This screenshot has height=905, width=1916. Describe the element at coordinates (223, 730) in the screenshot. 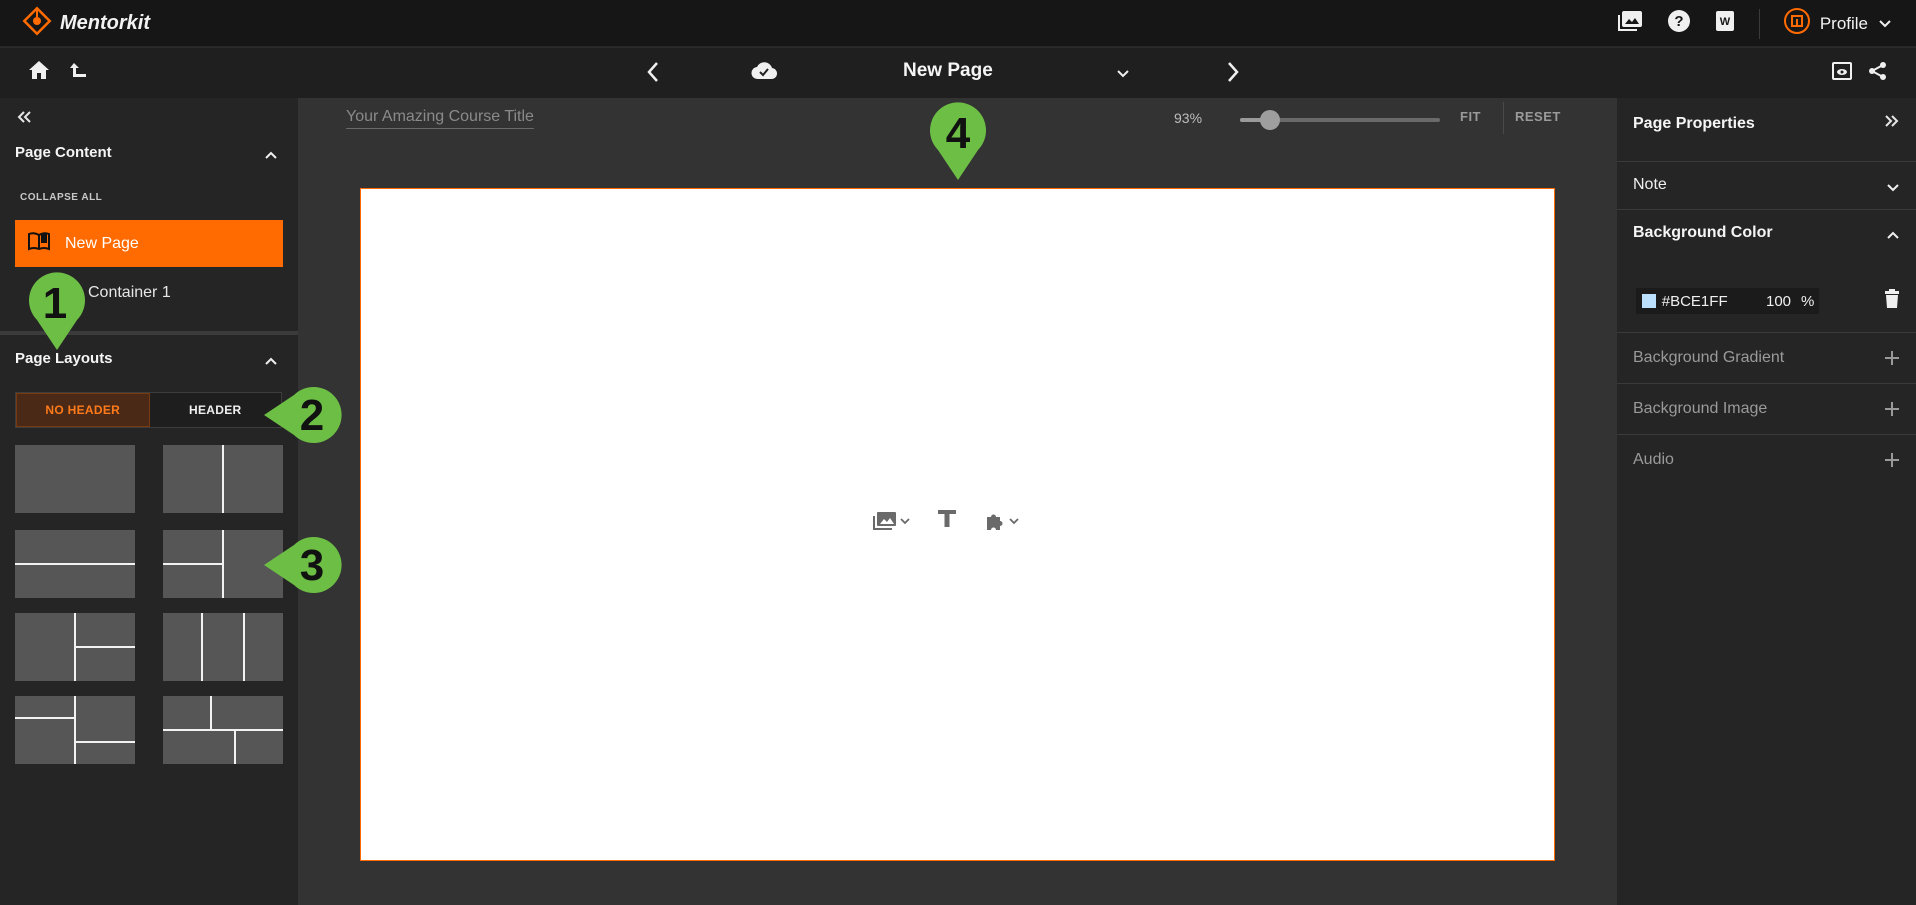

I see `layout-brick` at that location.